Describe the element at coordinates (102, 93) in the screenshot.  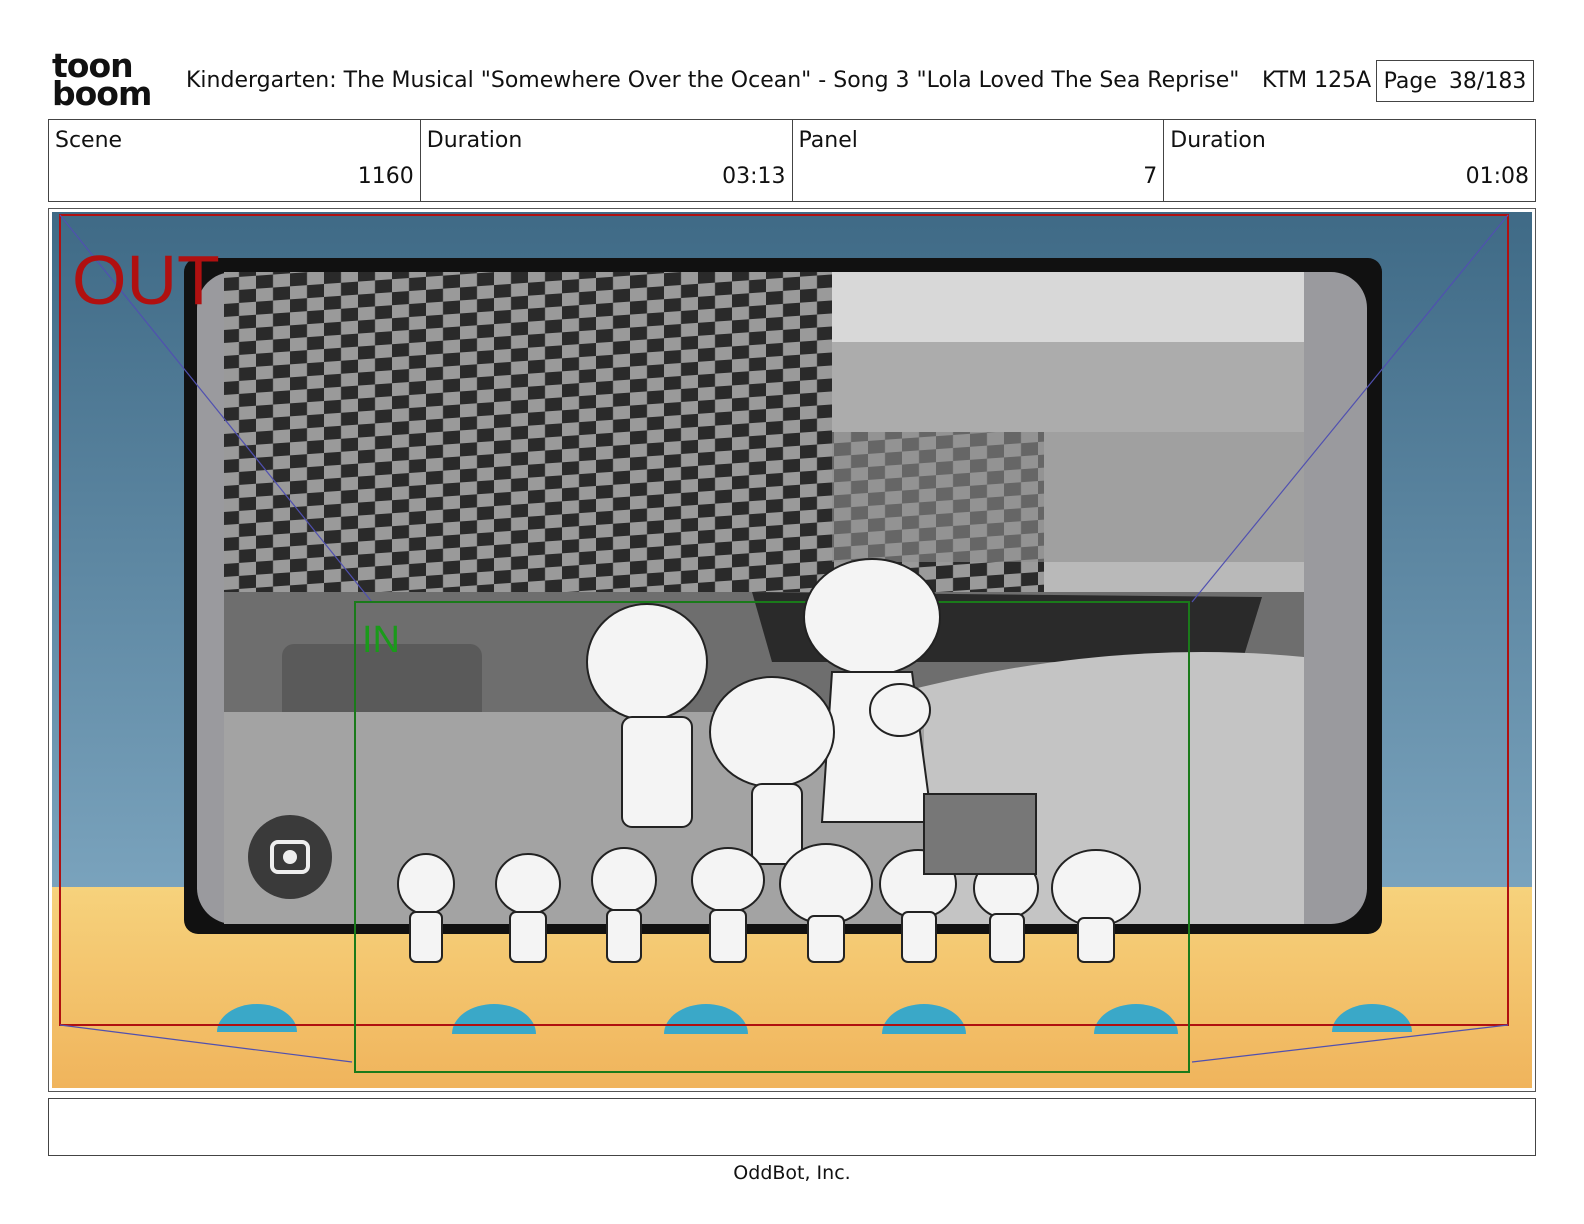
I see `logo-line2: boom` at that location.